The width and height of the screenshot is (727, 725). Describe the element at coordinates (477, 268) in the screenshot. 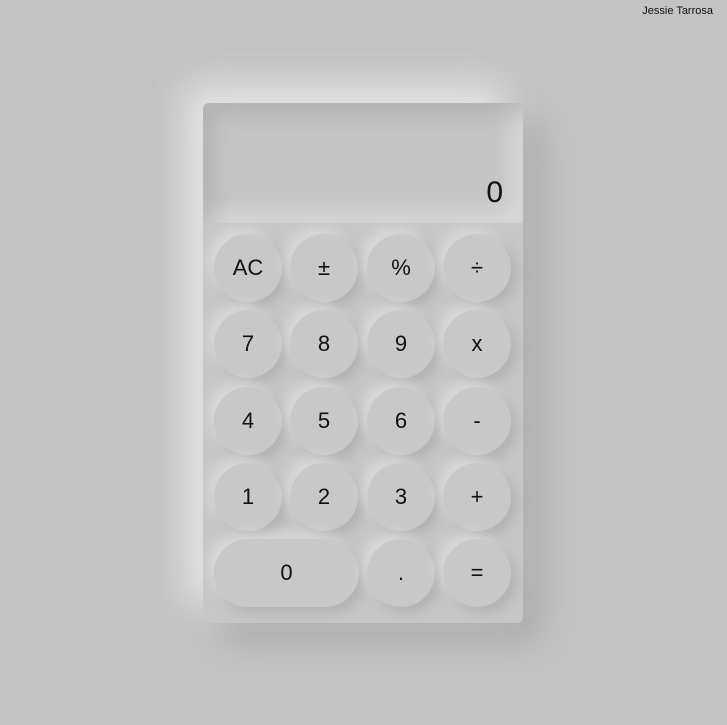

I see `divide-button: ÷` at that location.